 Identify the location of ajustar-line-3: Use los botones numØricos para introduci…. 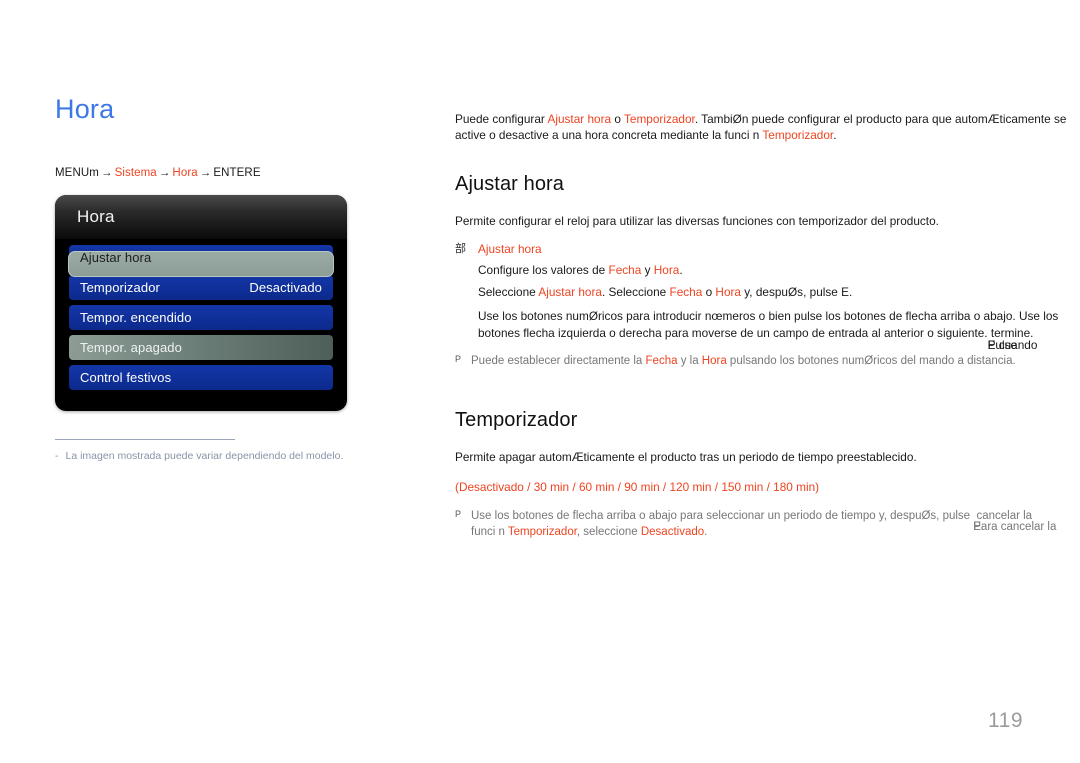
(779, 330).